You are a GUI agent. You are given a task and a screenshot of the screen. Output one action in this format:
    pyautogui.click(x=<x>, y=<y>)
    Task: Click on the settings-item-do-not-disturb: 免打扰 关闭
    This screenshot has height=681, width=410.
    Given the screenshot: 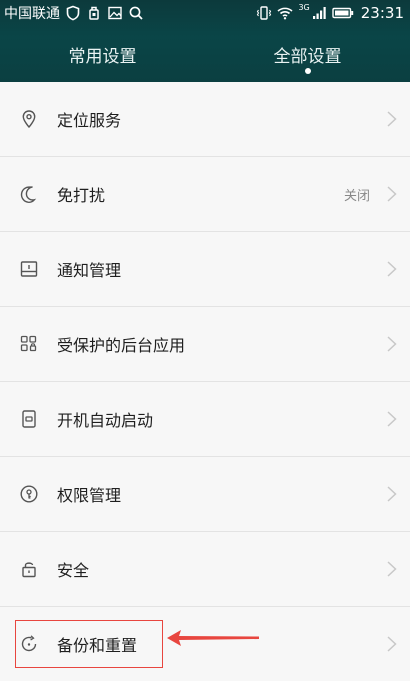 What is the action you would take?
    pyautogui.click(x=205, y=194)
    